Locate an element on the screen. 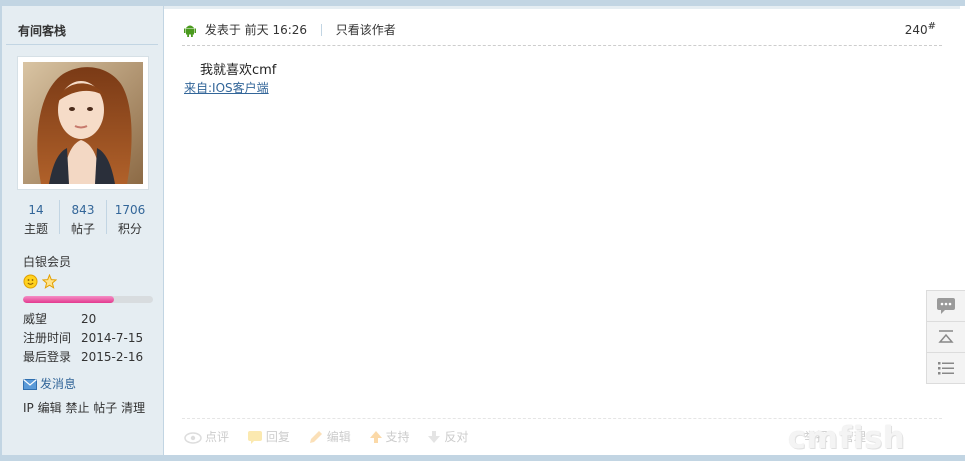 Image resolution: width=965 pixels, height=461 pixels. avatar is located at coordinates (83, 123).